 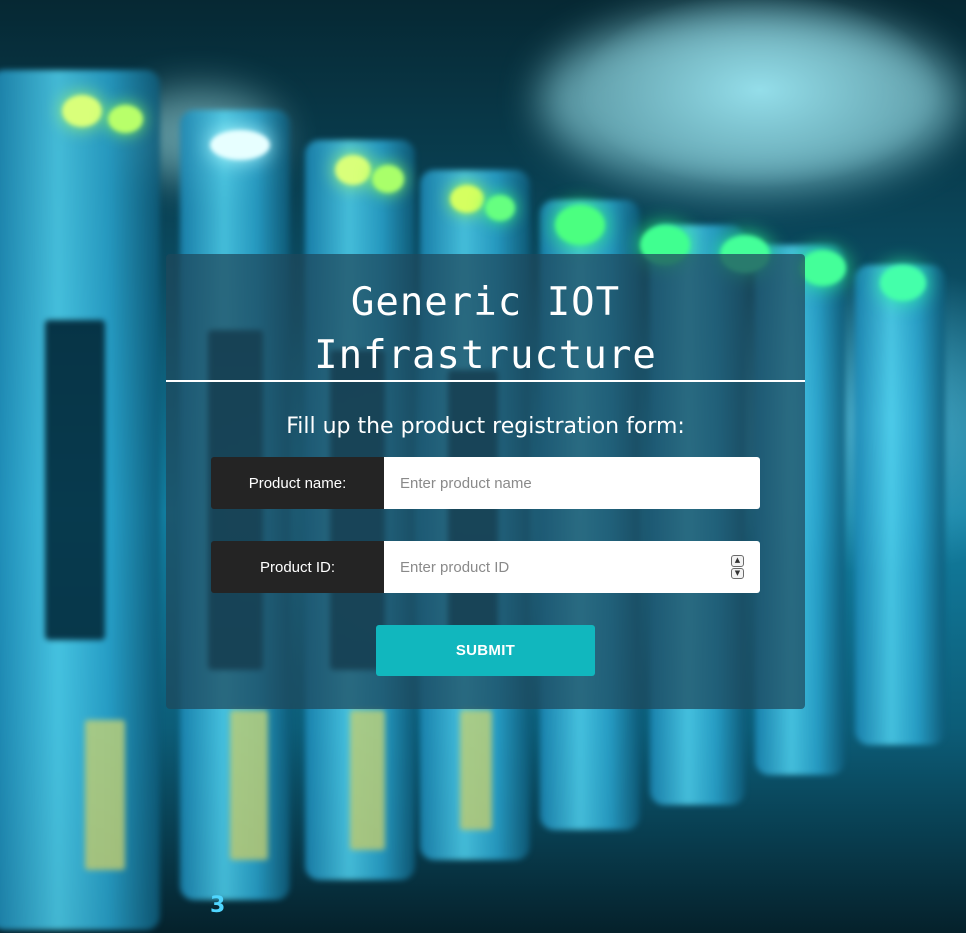 What do you see at coordinates (485, 650) in the screenshot?
I see `submit-button: SUBMIT` at bounding box center [485, 650].